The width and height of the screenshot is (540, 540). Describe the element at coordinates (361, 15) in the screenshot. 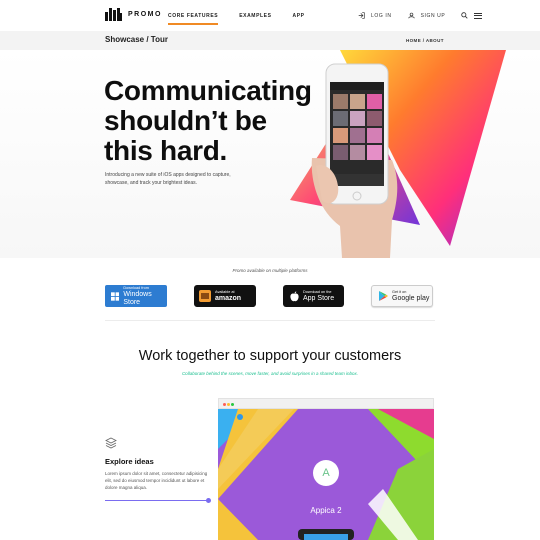

I see `login-icon` at that location.